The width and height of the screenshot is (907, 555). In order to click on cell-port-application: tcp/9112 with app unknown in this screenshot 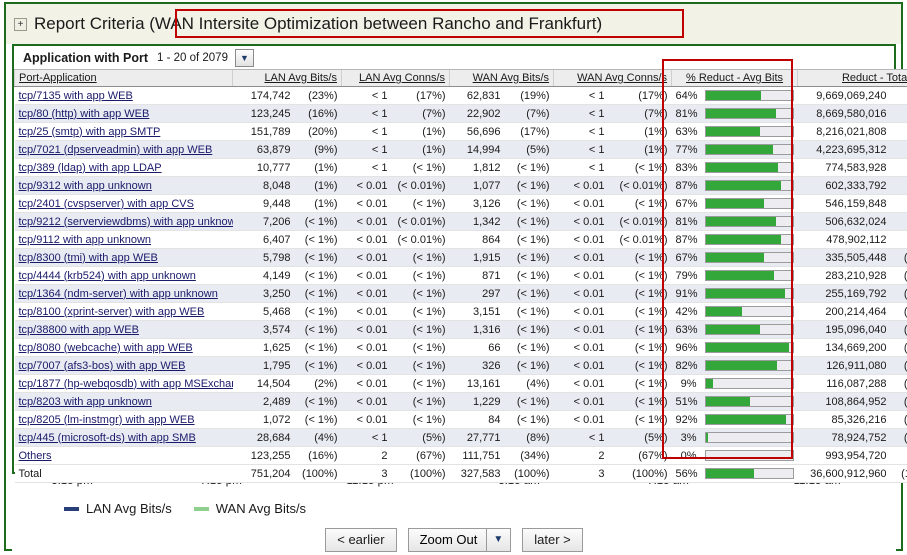, I will do `click(123, 239)`.